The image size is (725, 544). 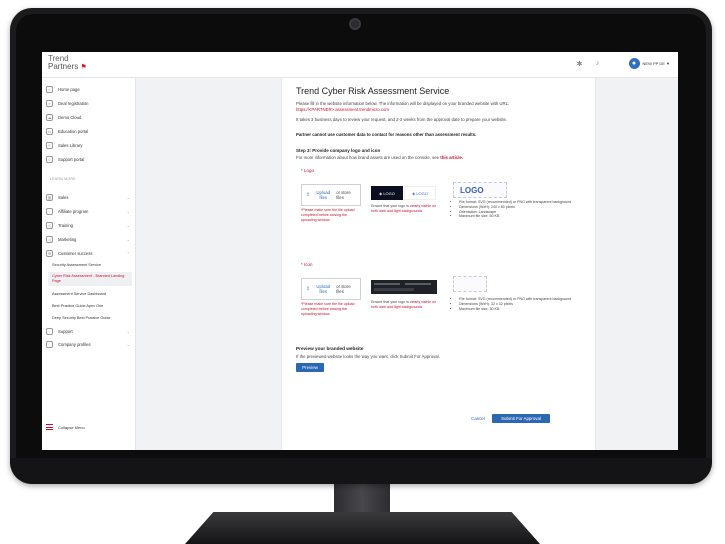 What do you see at coordinates (89, 211) in the screenshot?
I see `sidebar-group-affiliate: ♢ Affiliate program ⌄` at bounding box center [89, 211].